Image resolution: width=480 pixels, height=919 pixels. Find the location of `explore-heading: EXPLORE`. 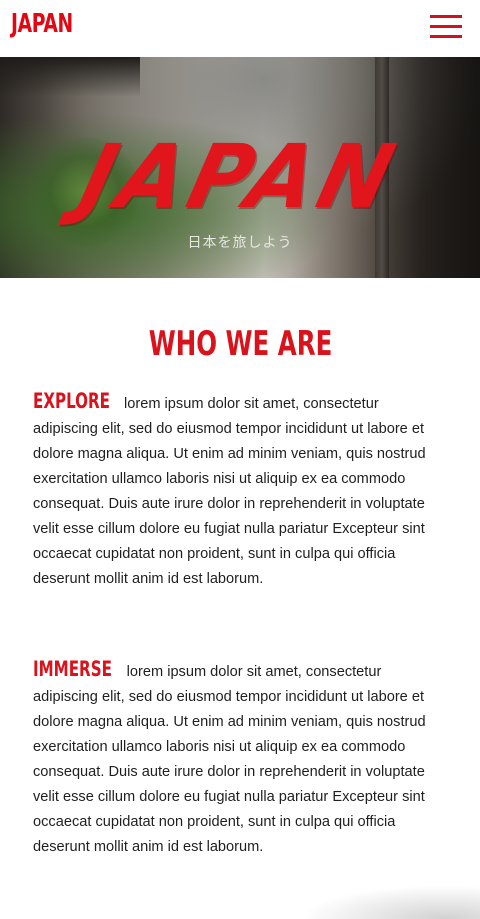

explore-heading: EXPLORE is located at coordinates (71, 401).